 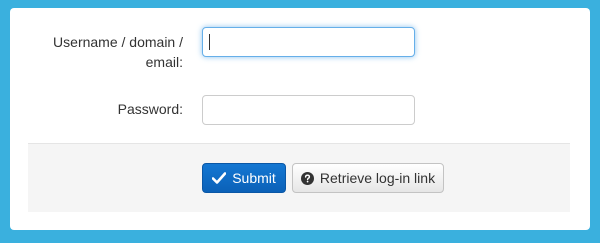 What do you see at coordinates (308, 42) in the screenshot?
I see `username-input` at bounding box center [308, 42].